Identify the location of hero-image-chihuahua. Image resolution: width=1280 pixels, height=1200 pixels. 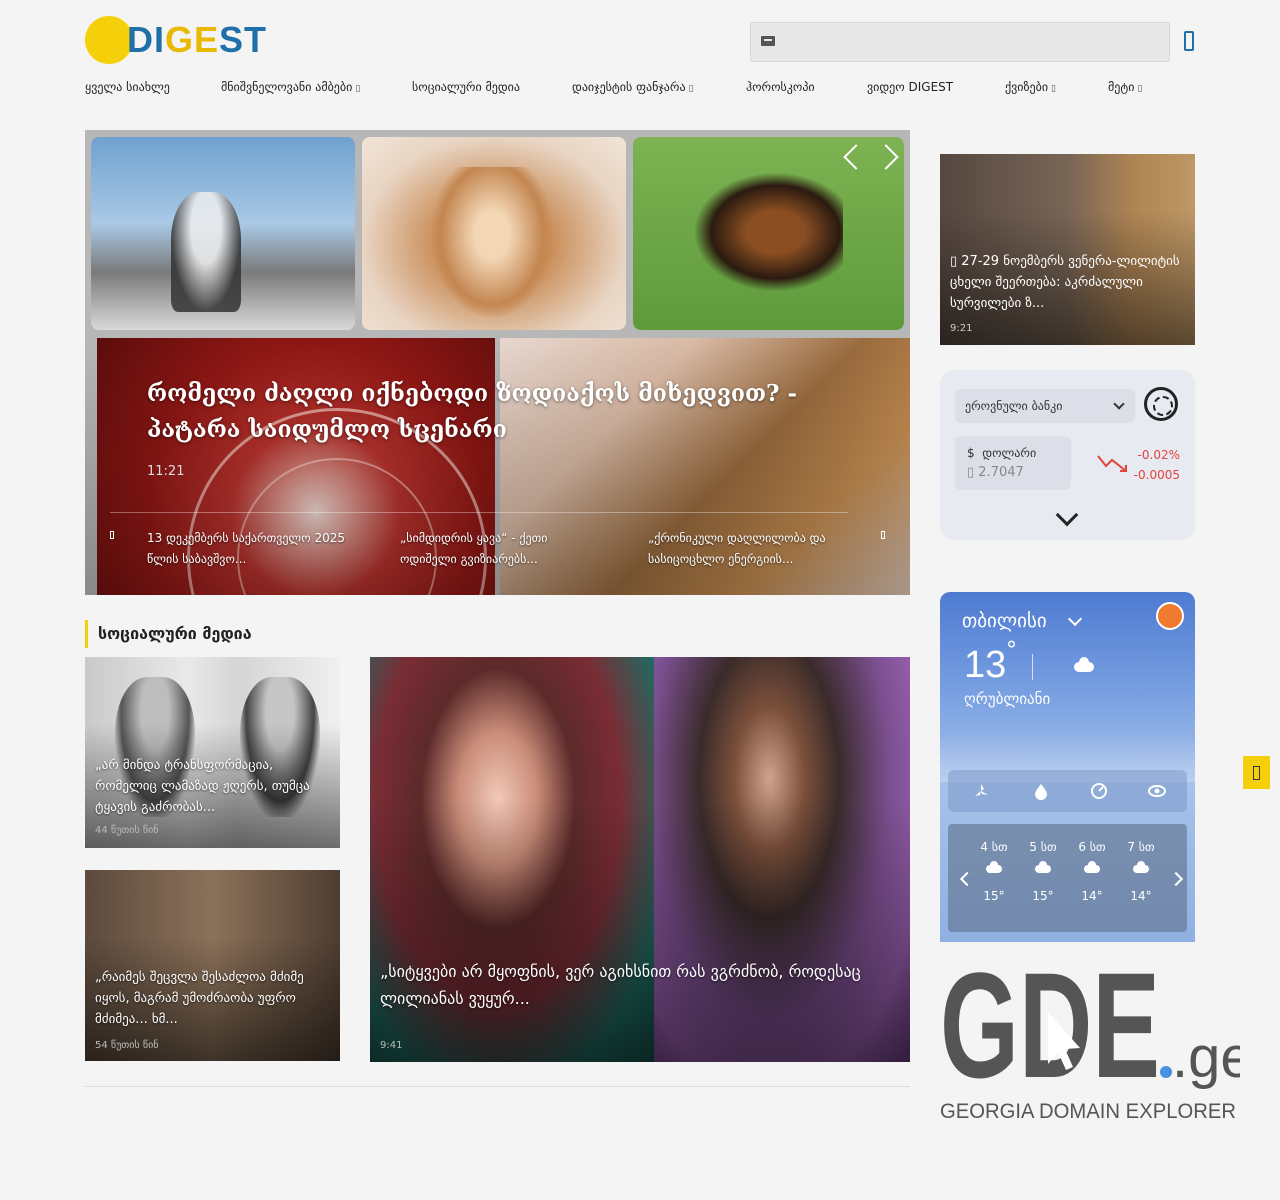
(494, 233).